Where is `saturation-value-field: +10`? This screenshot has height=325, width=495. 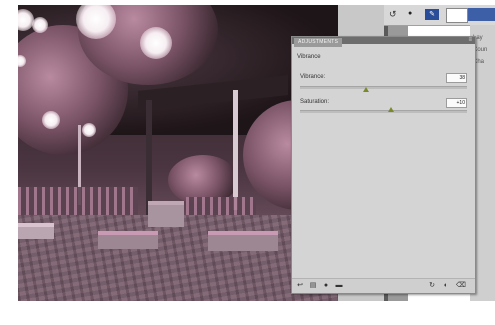
saturation-value-field: +10 is located at coordinates (456, 103).